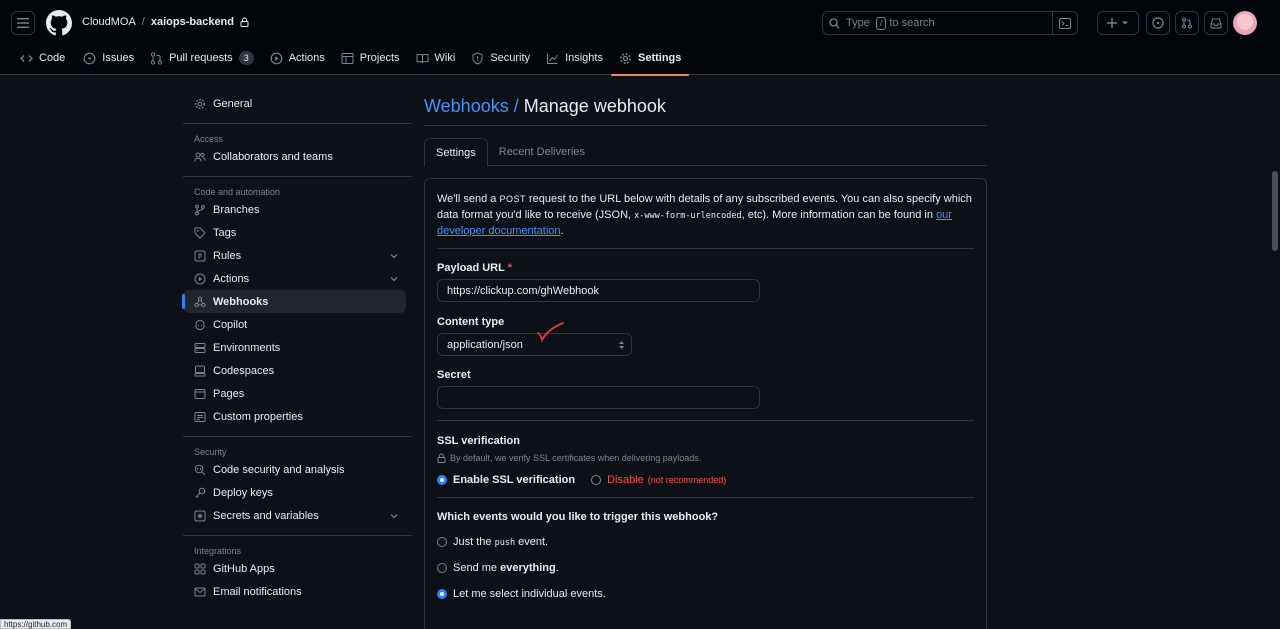 Image resolution: width=1280 pixels, height=629 pixels. I want to click on tab-pull-requests: Pull requests 3, so click(202, 58).